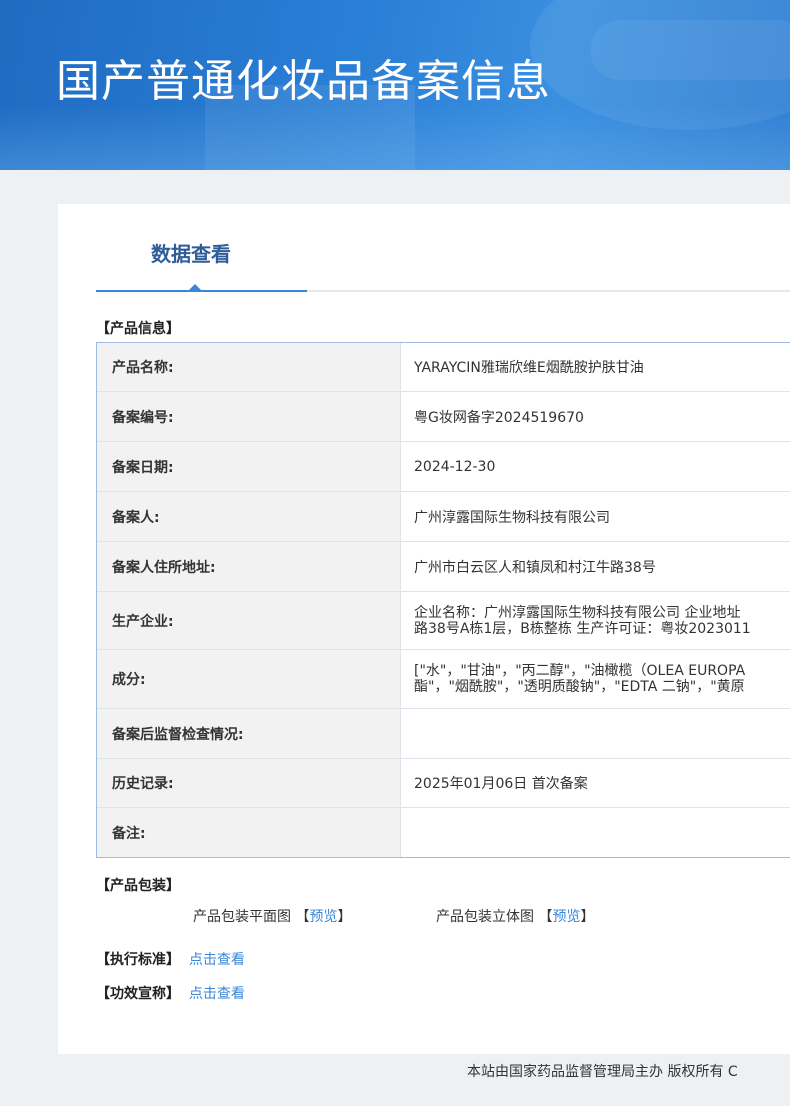 This screenshot has width=790, height=1106. I want to click on row-label: 产品名称:, so click(249, 367).